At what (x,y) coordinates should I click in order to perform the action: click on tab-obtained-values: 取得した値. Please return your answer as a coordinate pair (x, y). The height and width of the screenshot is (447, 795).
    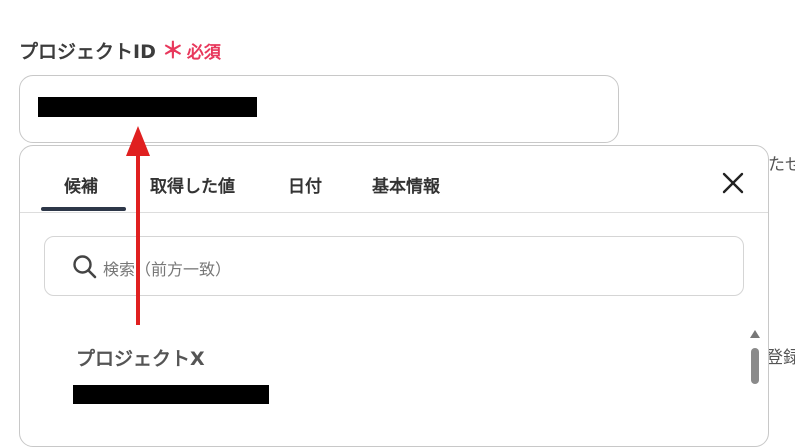
    Looking at the image, I should click on (192, 184).